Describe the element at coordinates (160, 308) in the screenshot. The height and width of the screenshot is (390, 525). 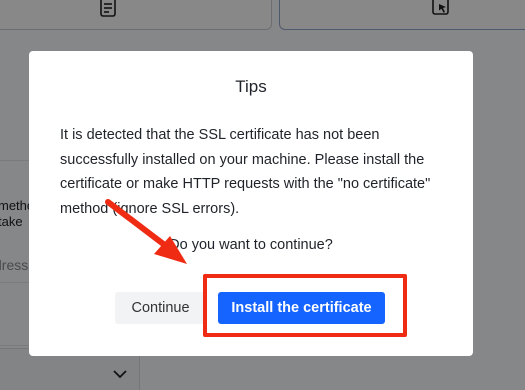
I see `continue-button: Continue` at that location.